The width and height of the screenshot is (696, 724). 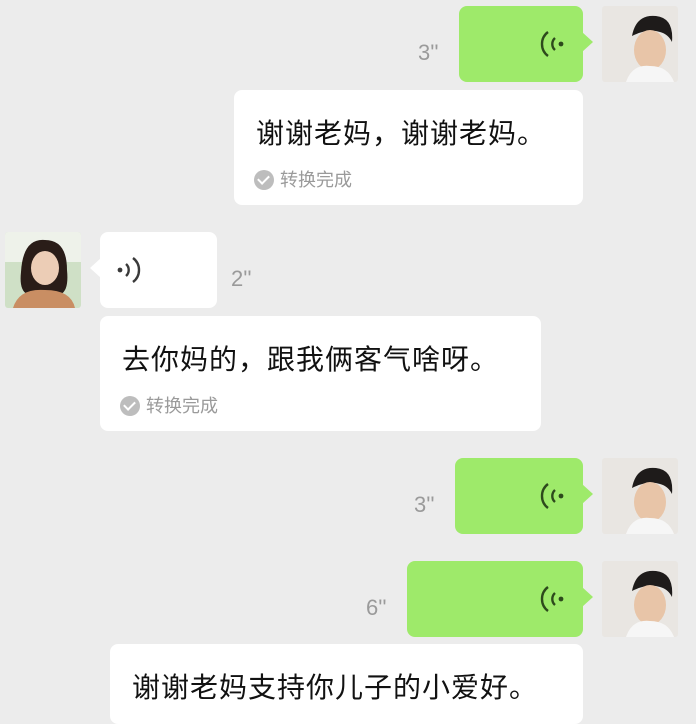 I want to click on voice-transcript-bubble: 谢谢老妈，谢谢老妈。 转换完成, so click(x=408, y=147).